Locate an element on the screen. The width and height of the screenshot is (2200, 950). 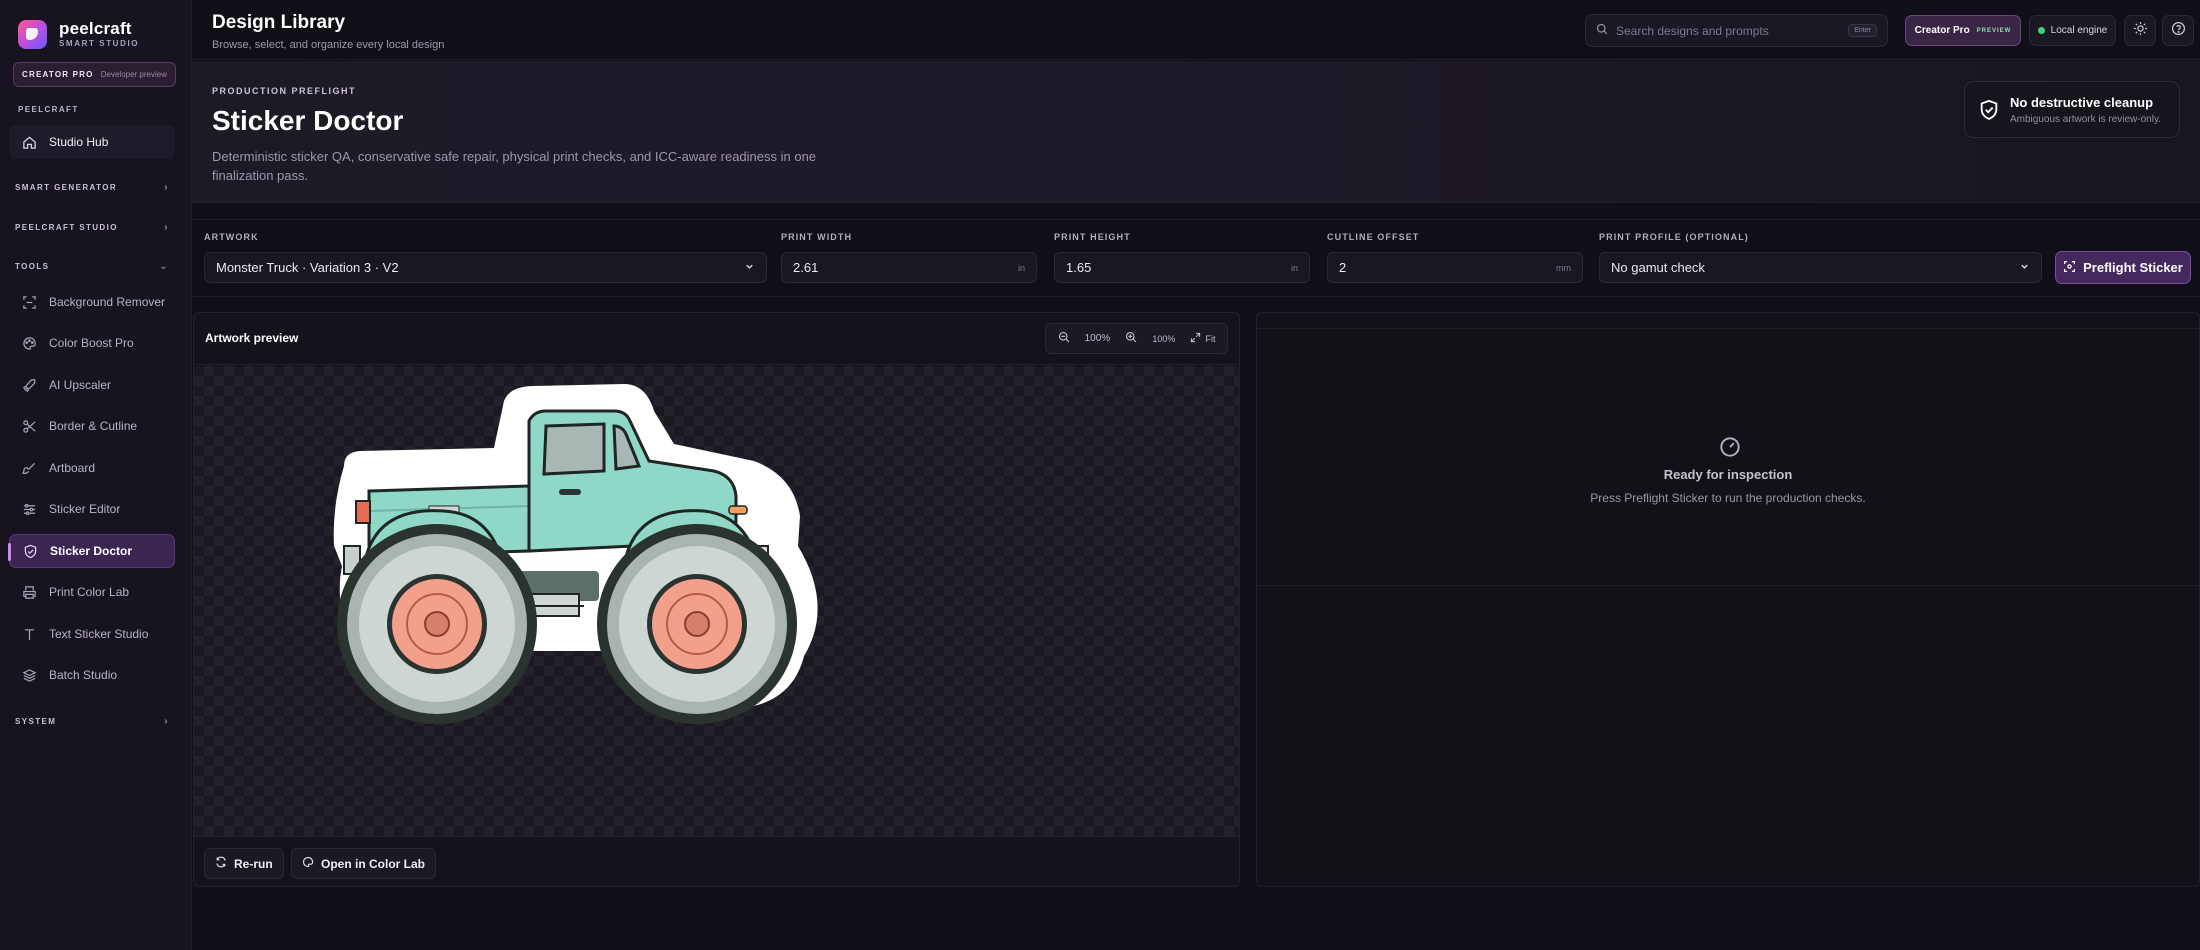
section-label: SYSTEM is located at coordinates (36, 721).